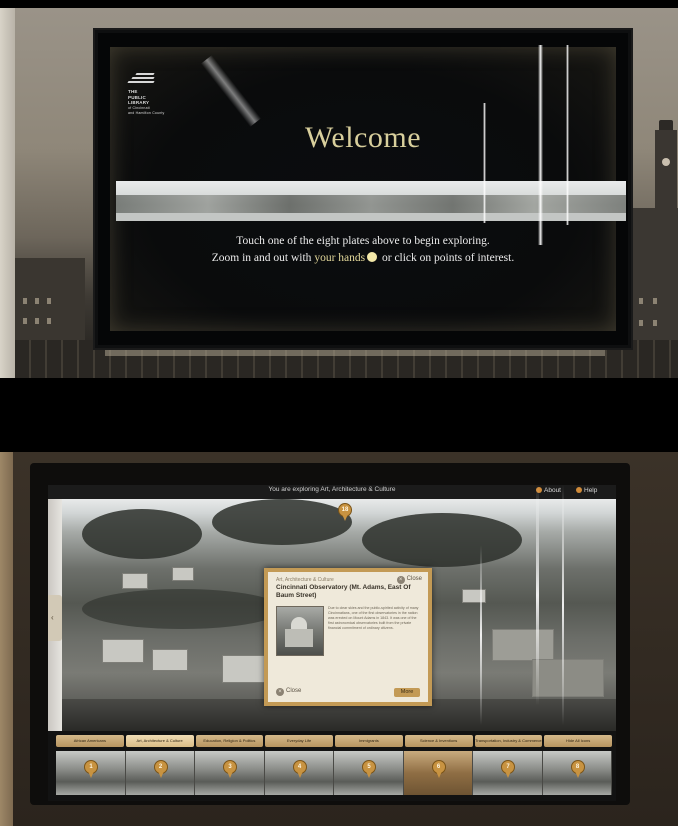 Image resolution: width=678 pixels, height=826 pixels. Describe the element at coordinates (508, 741) in the screenshot. I see `category-tab: Transportation, Industry & Commerce` at that location.